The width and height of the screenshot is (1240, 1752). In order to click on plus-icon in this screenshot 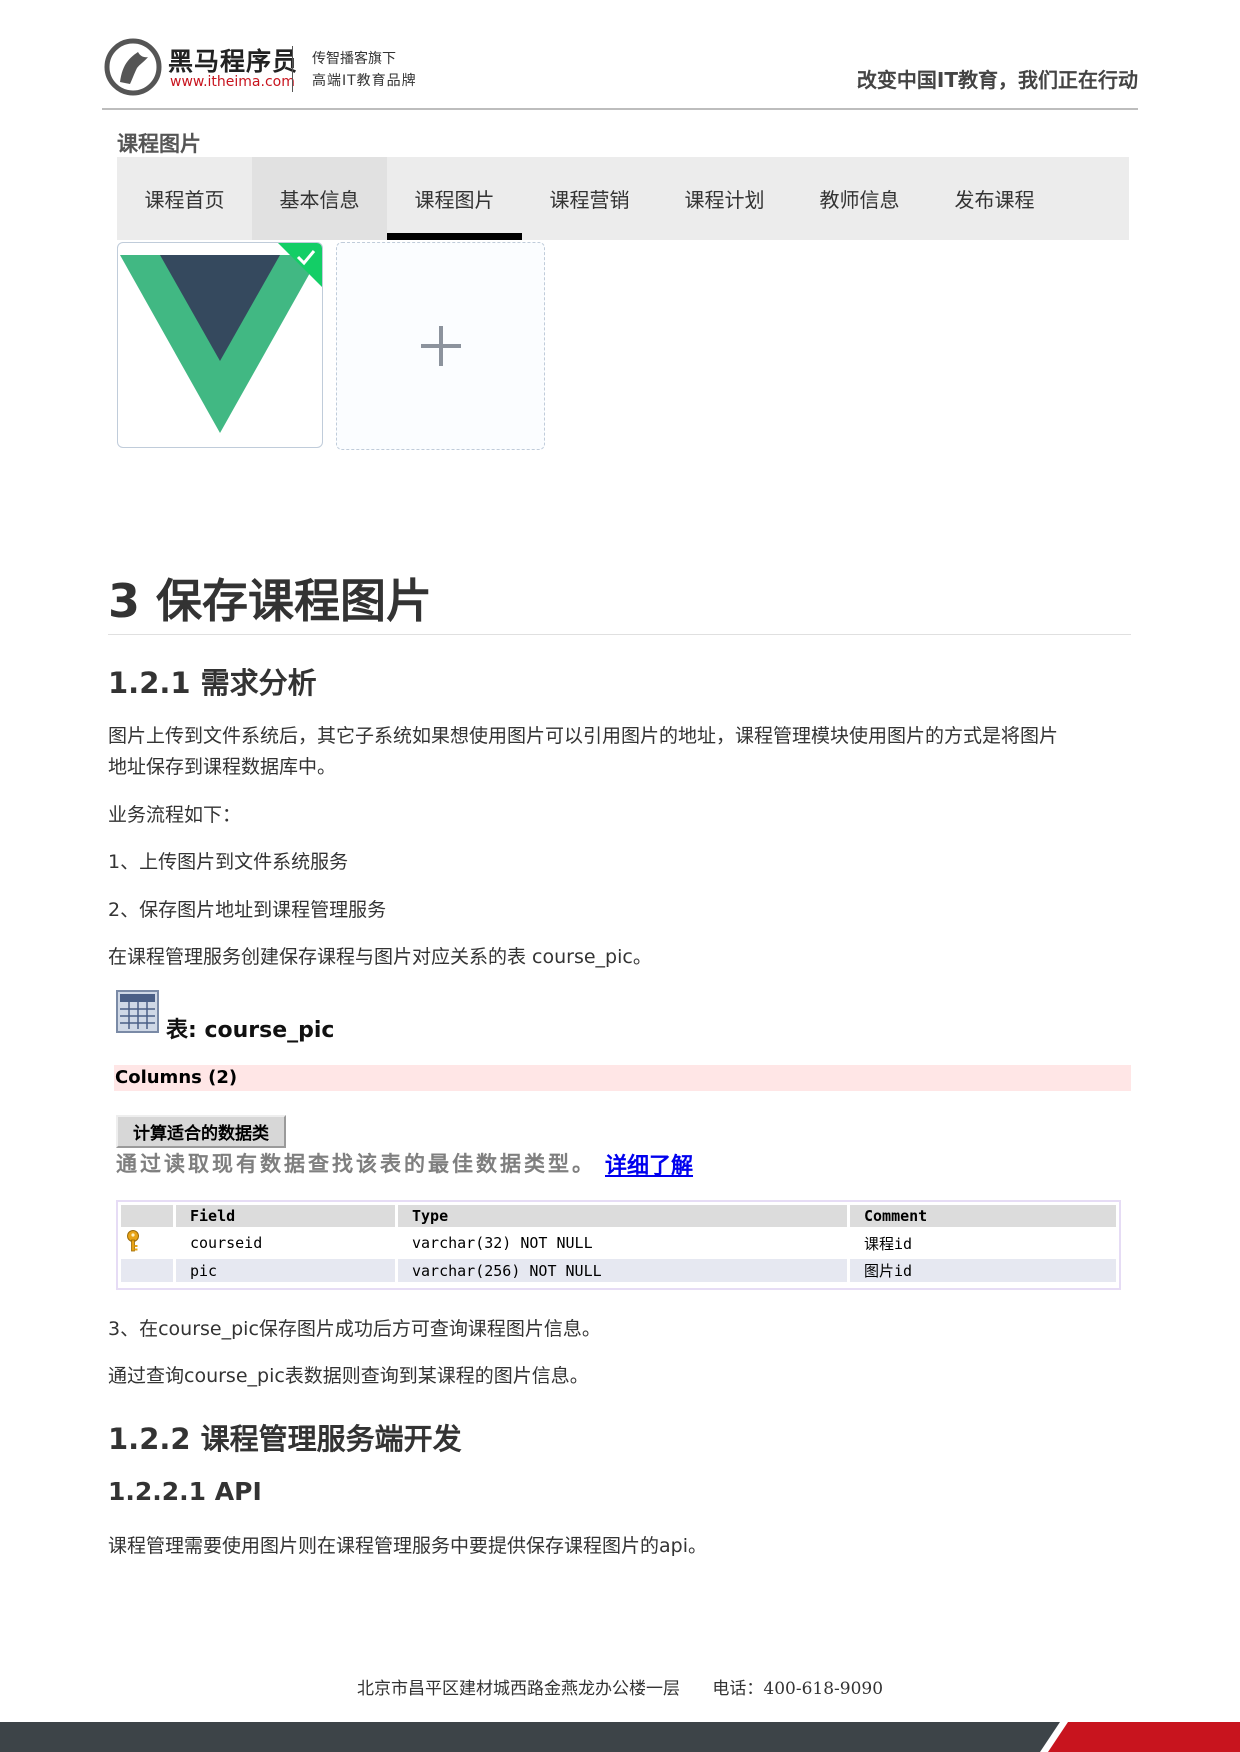, I will do `click(440, 346)`.